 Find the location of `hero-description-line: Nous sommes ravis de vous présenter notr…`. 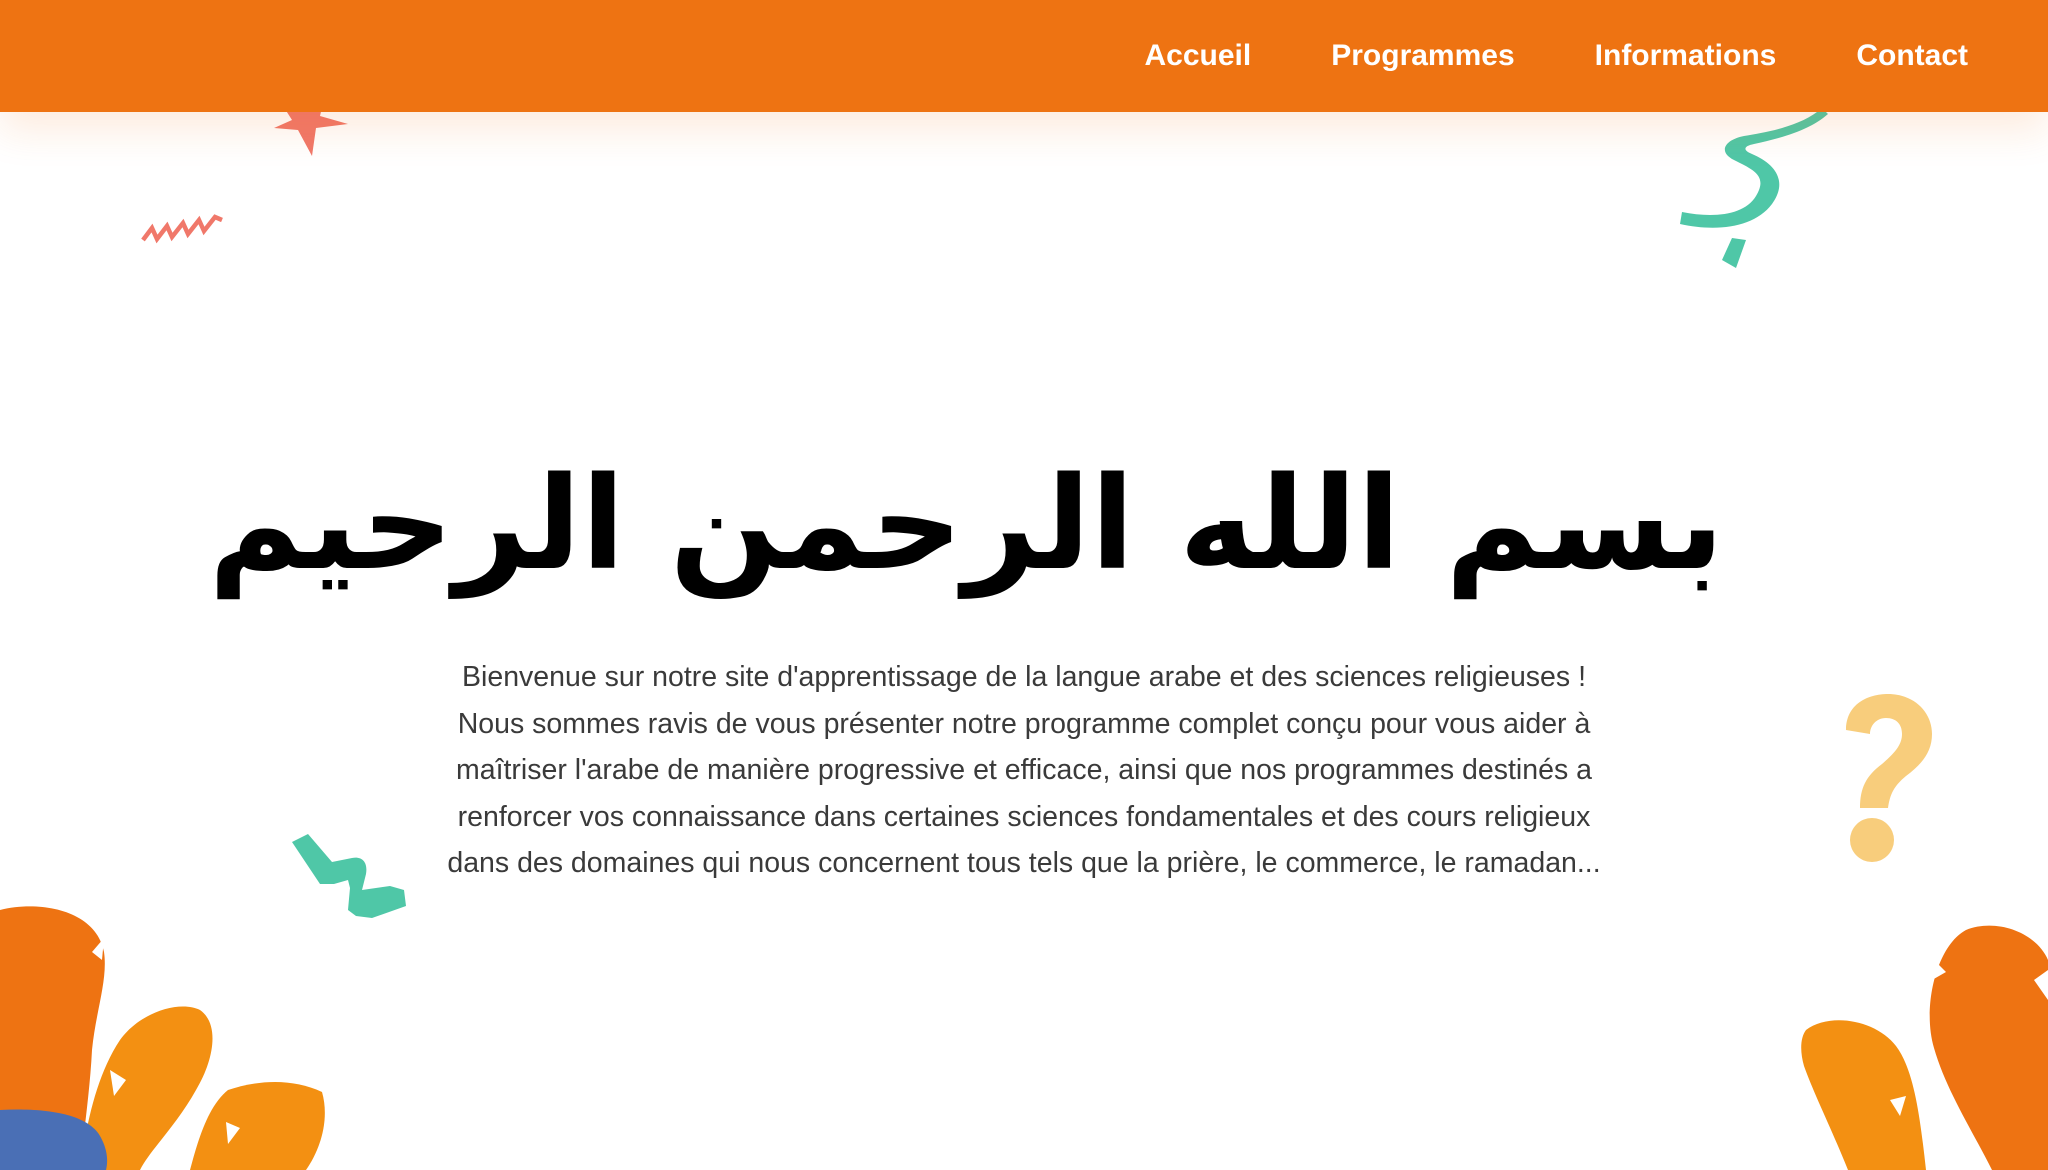

hero-description-line: Nous sommes ravis de vous présenter notr… is located at coordinates (1024, 723).